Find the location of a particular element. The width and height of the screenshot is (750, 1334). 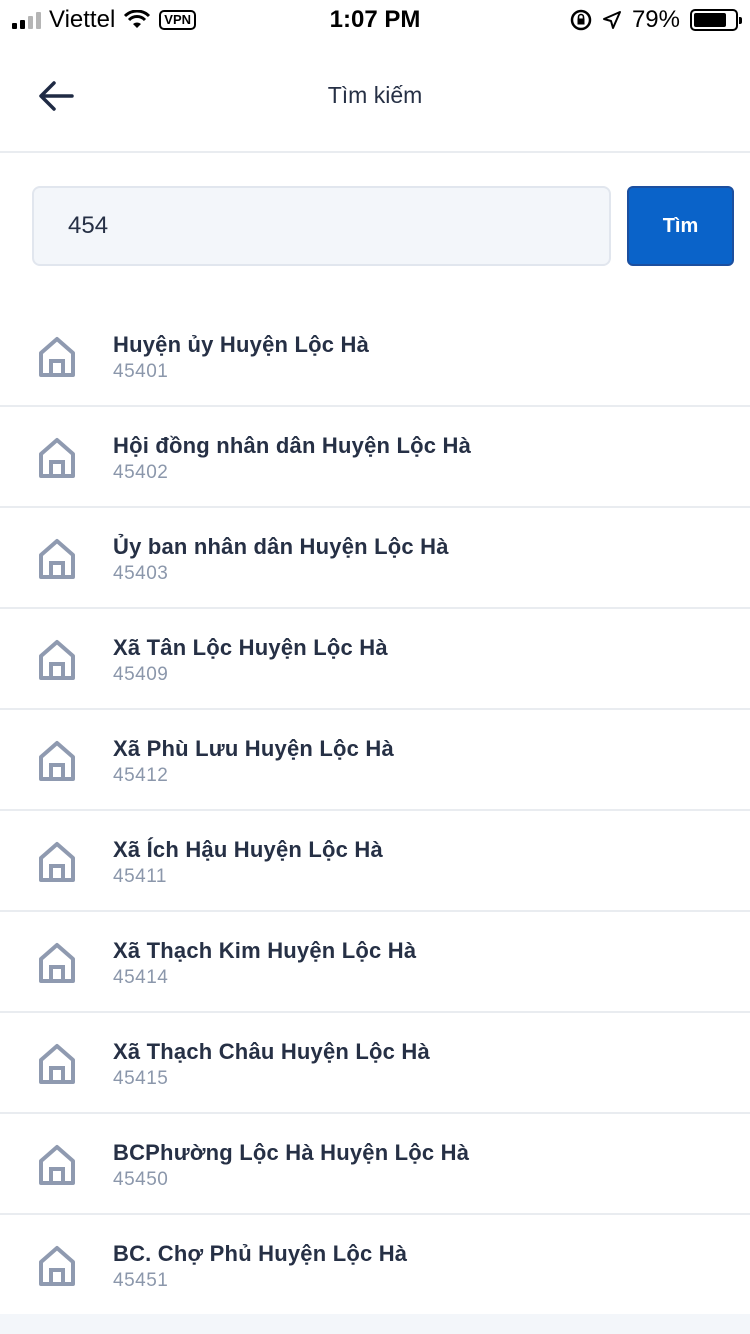

battery-percent: 79% is located at coordinates (655, 19).